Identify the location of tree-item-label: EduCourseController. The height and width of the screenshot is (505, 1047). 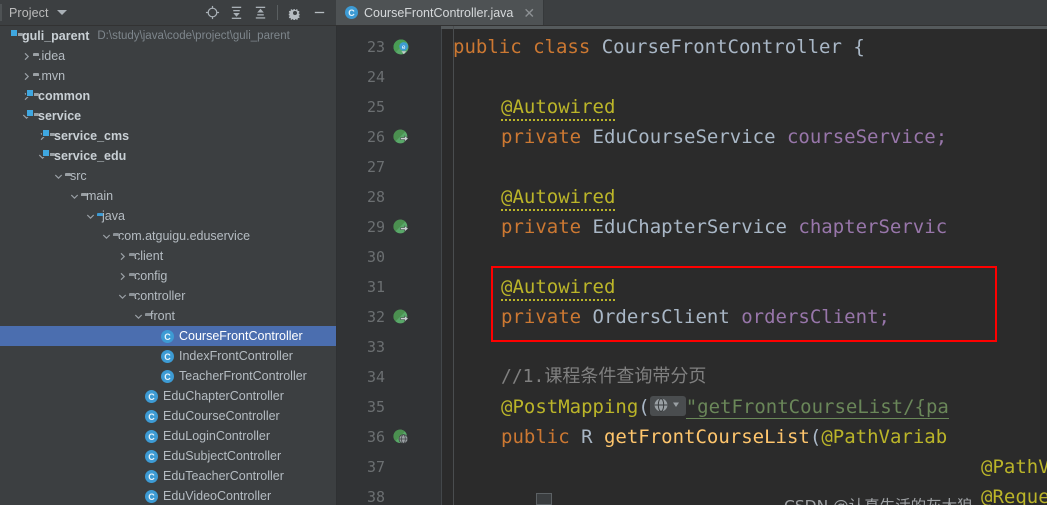
(221, 416).